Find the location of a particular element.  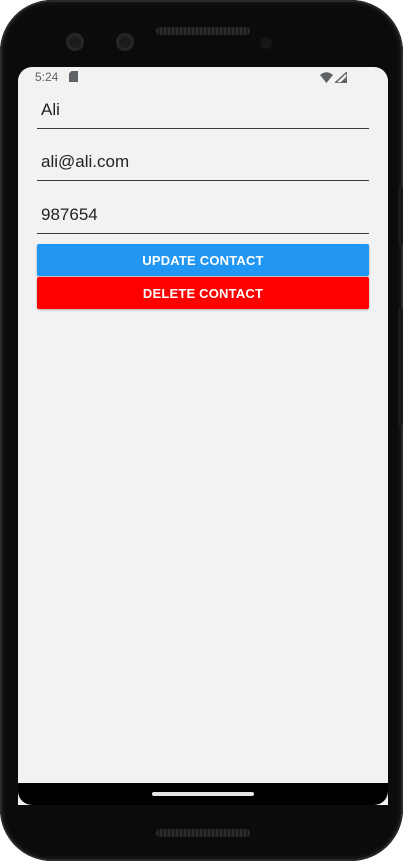

earpiece-speaker is located at coordinates (203, 31).